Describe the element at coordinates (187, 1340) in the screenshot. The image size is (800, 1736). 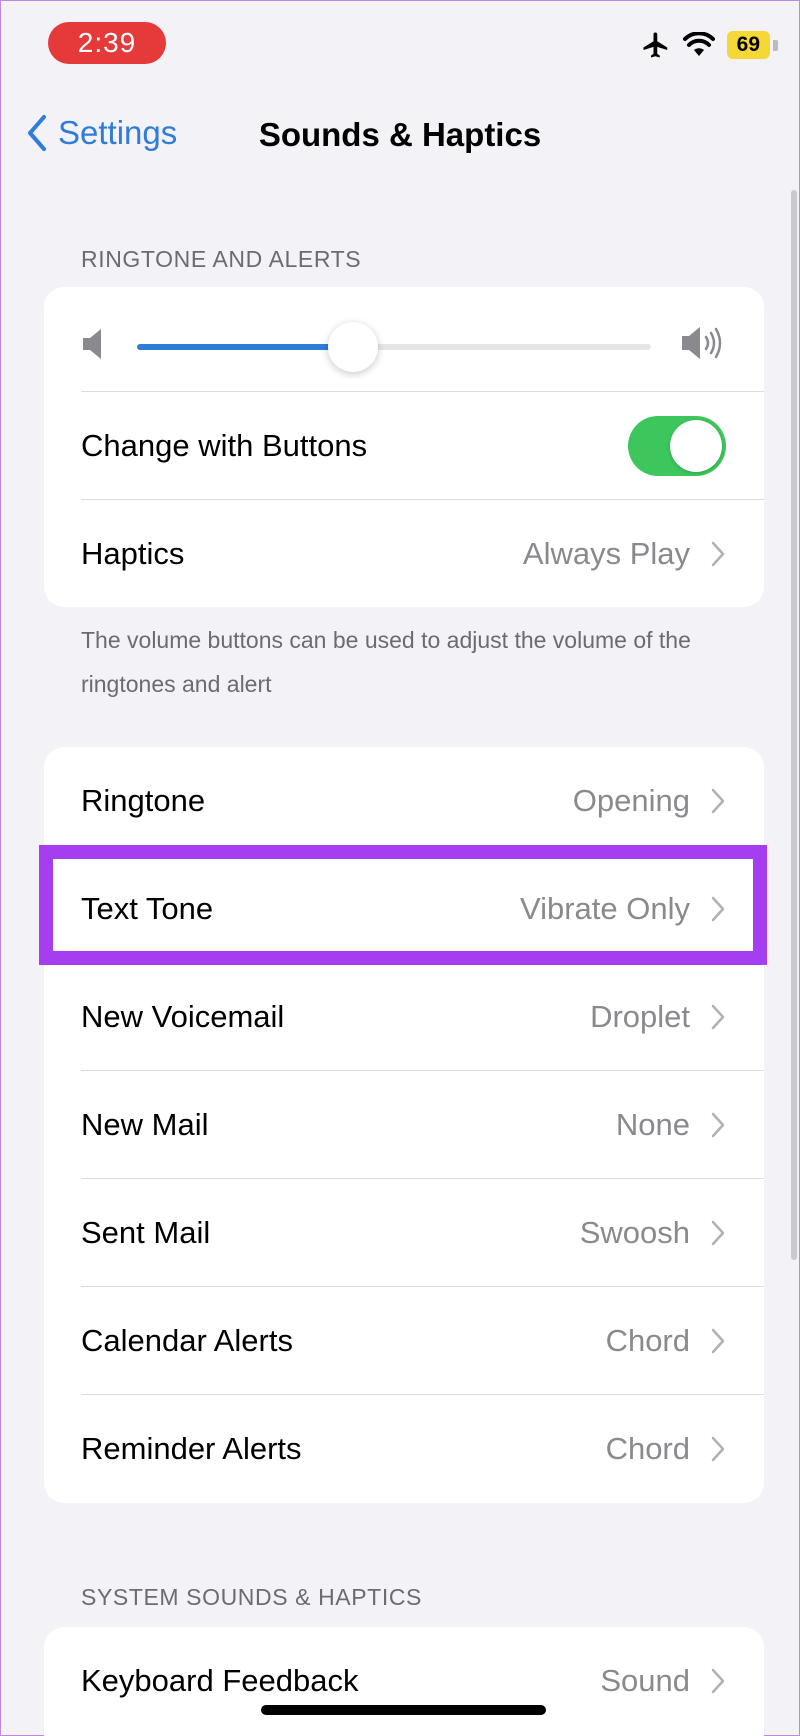
I see `tone-label: Calendar Alerts` at that location.